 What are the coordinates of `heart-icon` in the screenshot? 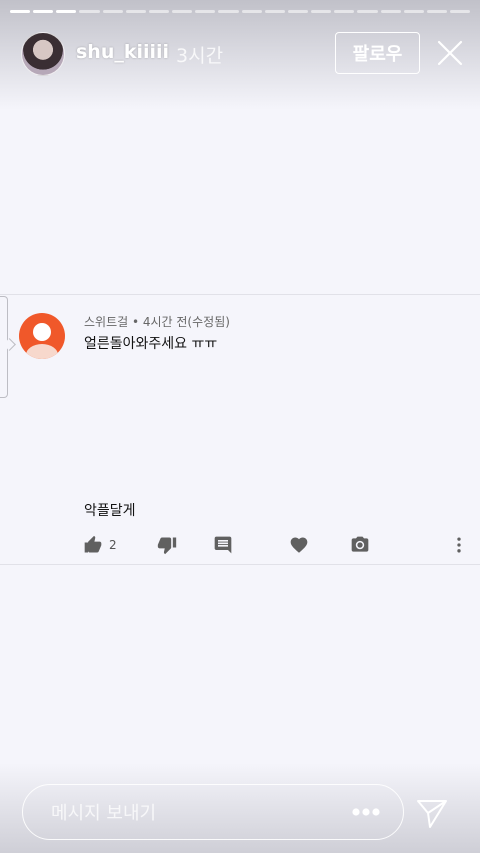 It's located at (299, 545).